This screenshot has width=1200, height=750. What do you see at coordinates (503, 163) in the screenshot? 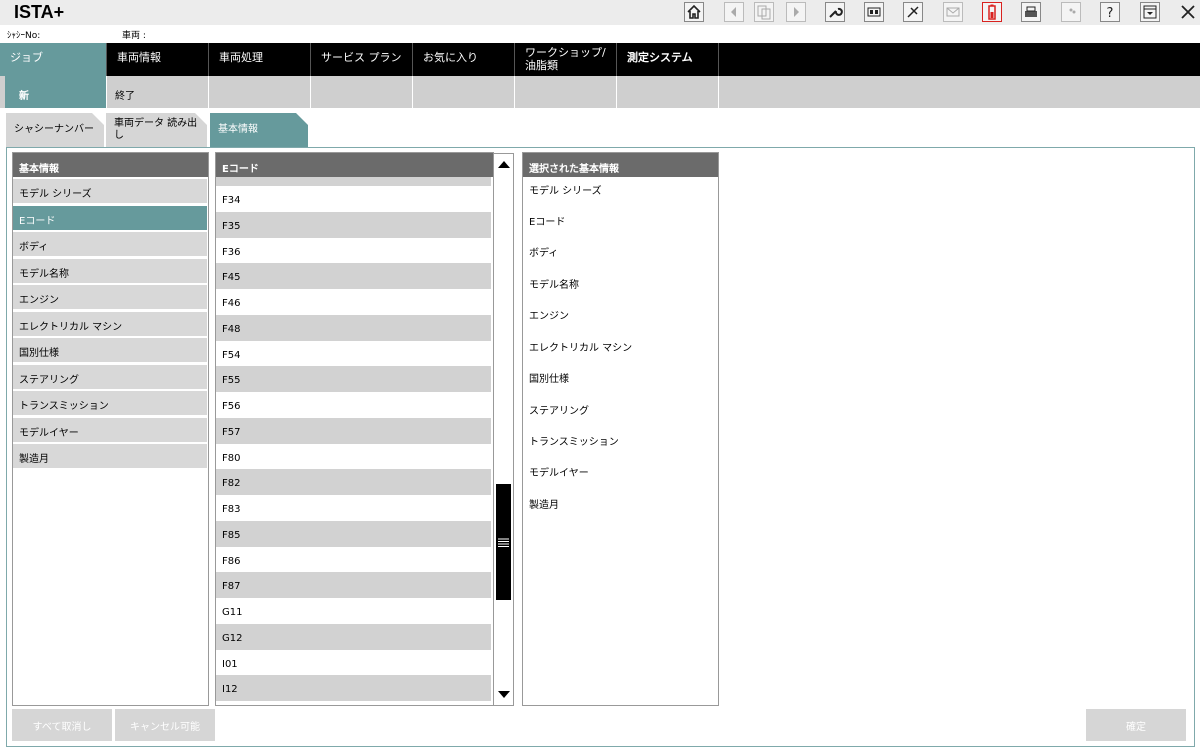
I see `scroll-up-icon` at bounding box center [503, 163].